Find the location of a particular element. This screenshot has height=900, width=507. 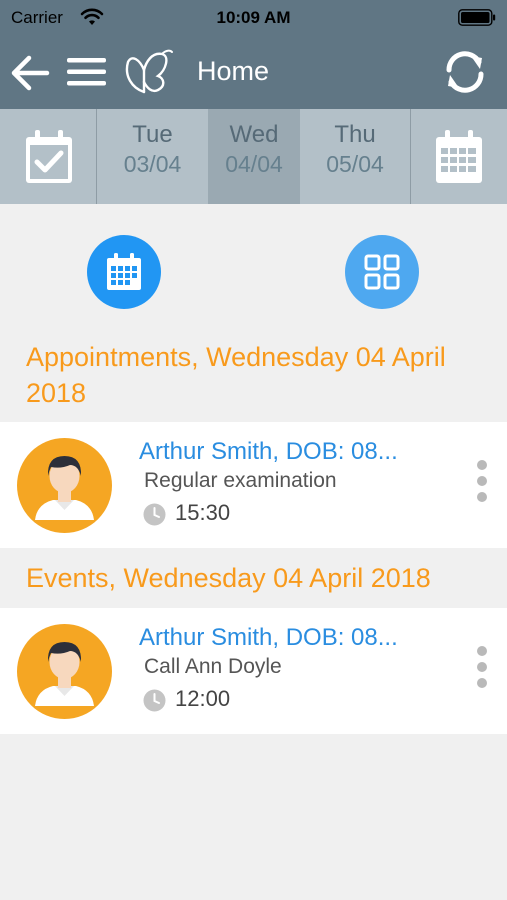

arrow-left-icon is located at coordinates (30, 73).